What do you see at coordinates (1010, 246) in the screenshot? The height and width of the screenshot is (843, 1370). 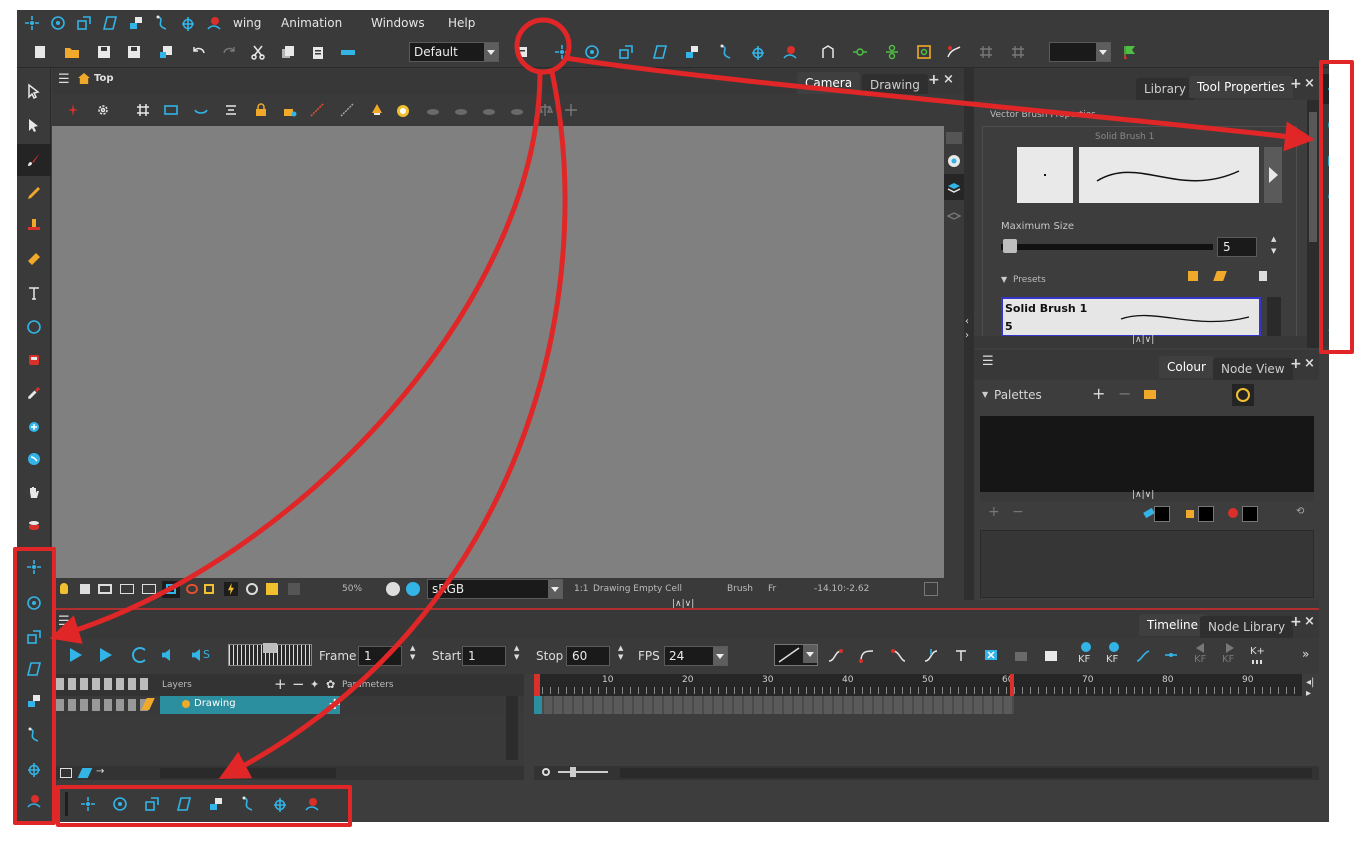 I see `slider-handle` at bounding box center [1010, 246].